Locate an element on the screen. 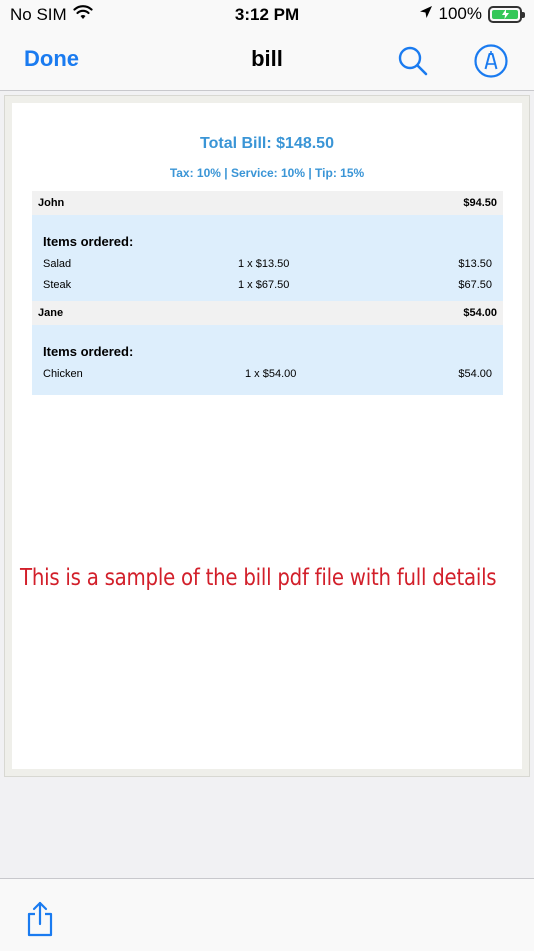 This screenshot has width=534, height=951. person-total: $94.50 is located at coordinates (480, 203).